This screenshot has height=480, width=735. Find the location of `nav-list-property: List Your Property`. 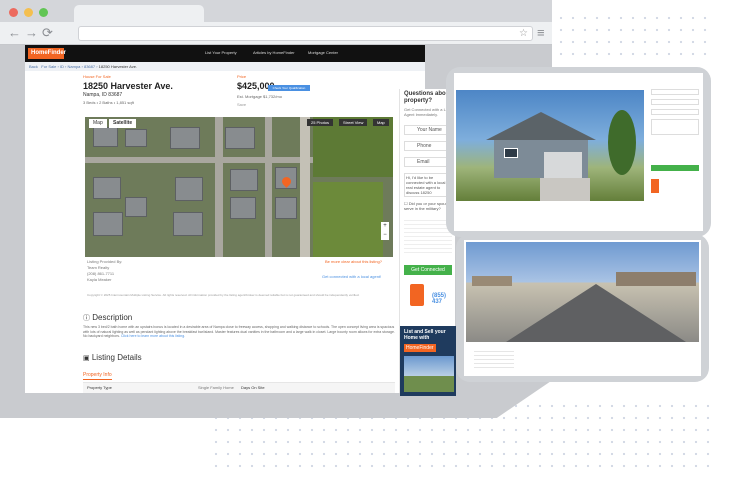

nav-list-property: List Your Property is located at coordinates (221, 52).